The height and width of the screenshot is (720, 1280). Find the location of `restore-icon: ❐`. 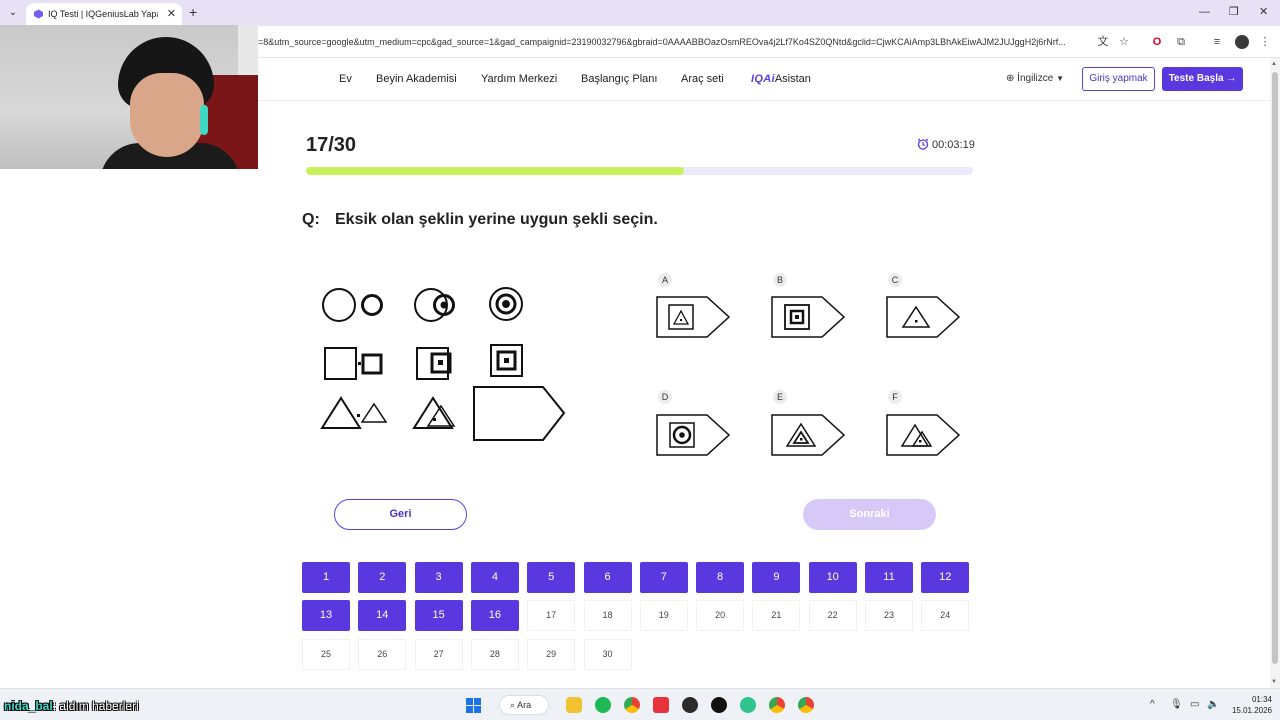

restore-icon: ❐ is located at coordinates (1234, 12).